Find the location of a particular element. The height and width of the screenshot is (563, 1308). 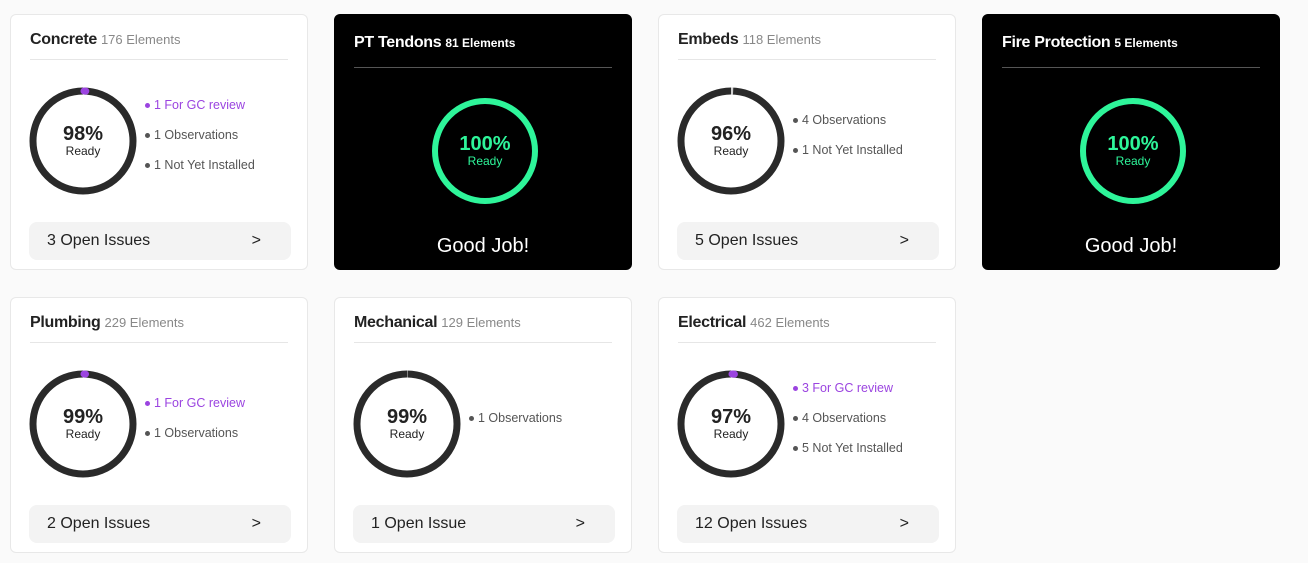

card-title: Mechanical is located at coordinates (396, 322).